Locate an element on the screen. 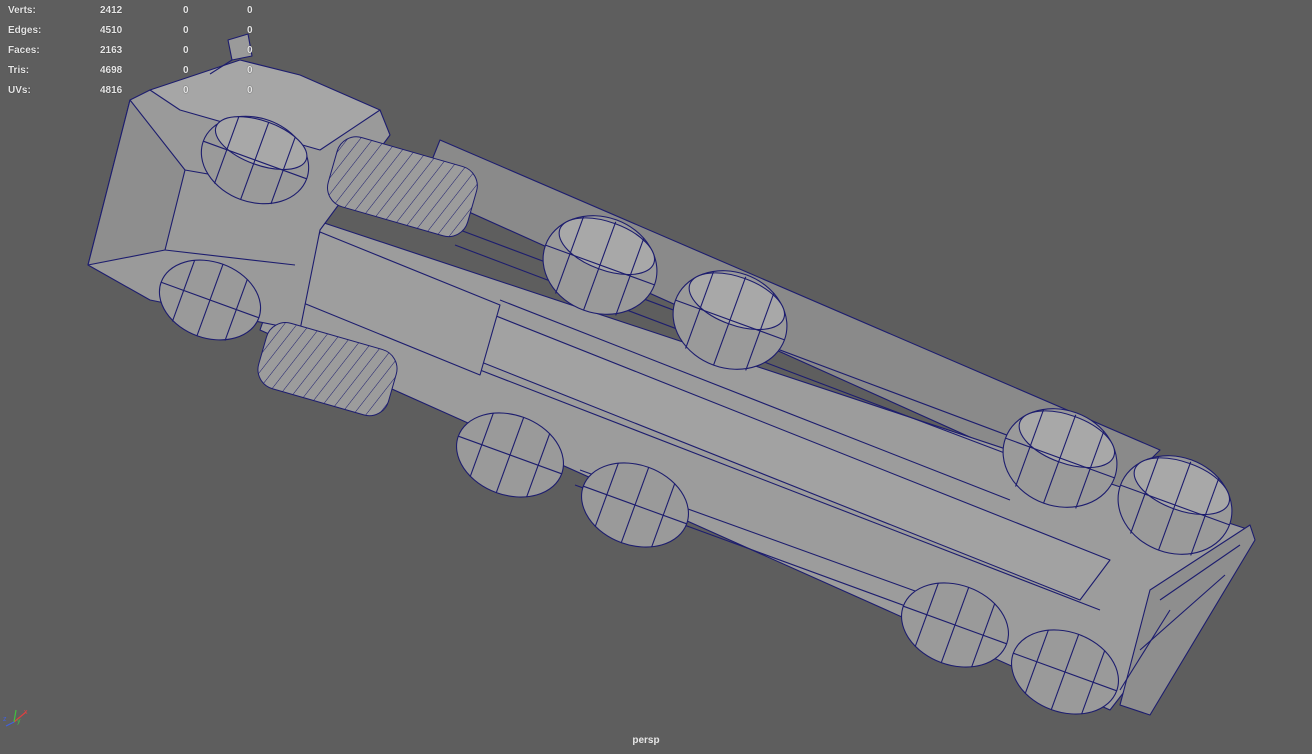 The width and height of the screenshot is (1312, 754). hud-label: Verts: is located at coordinates (22, 10).